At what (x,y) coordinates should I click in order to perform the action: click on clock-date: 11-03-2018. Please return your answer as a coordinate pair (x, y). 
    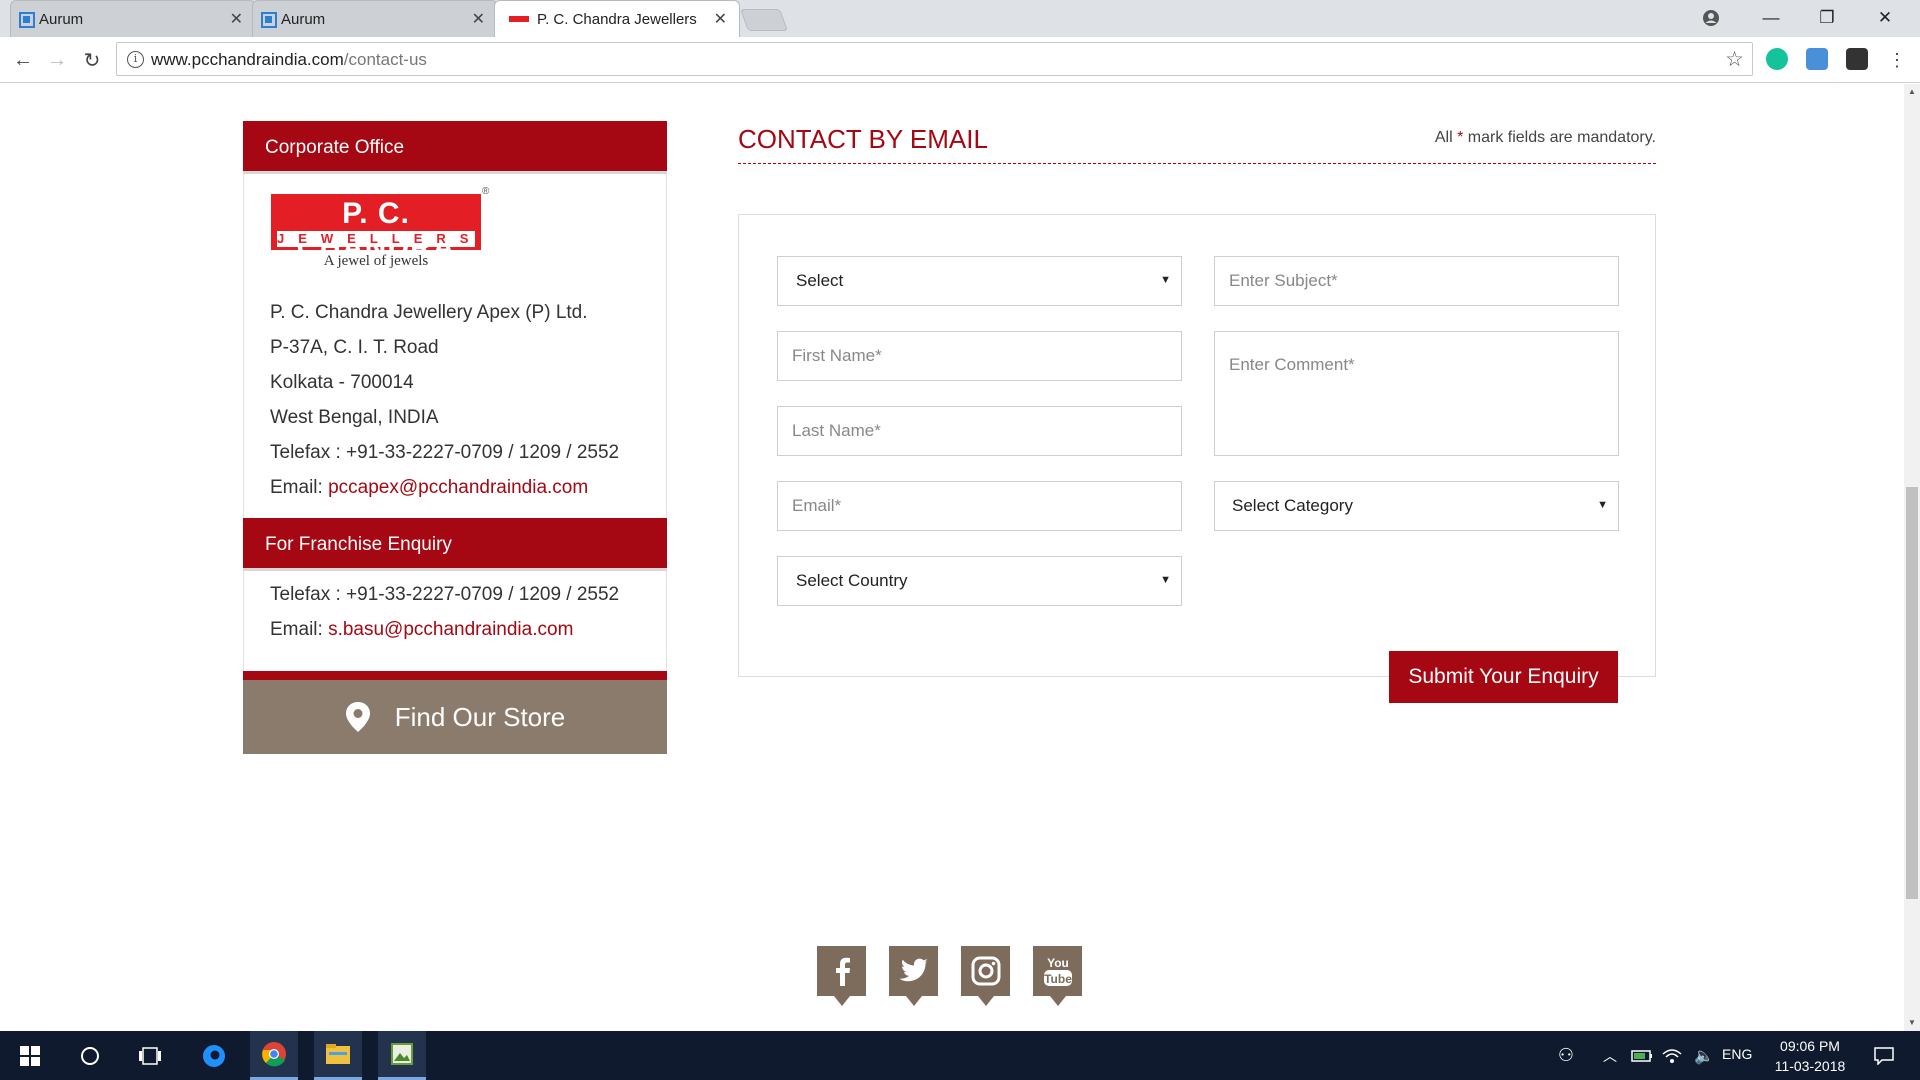
    Looking at the image, I should click on (1810, 1066).